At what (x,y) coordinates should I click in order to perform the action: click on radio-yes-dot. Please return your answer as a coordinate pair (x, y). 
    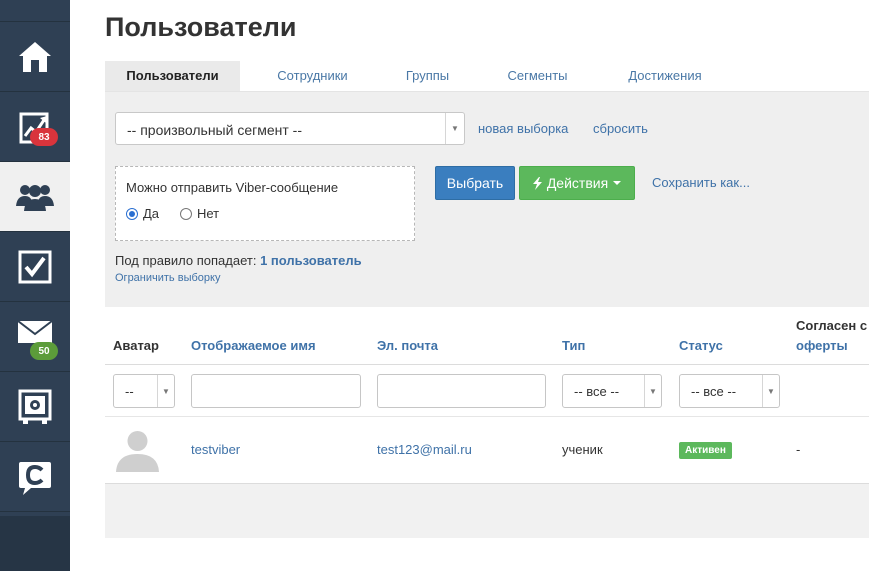
    Looking at the image, I should click on (132, 213).